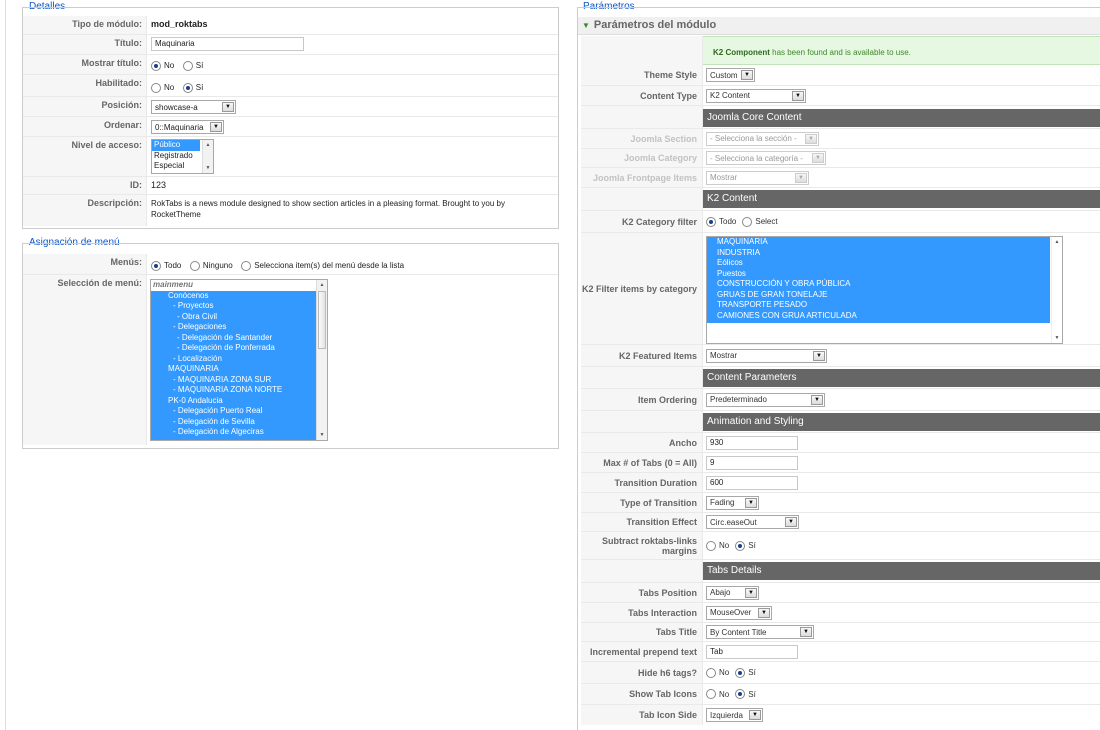 The height and width of the screenshot is (730, 1100). What do you see at coordinates (156, 65) in the screenshot?
I see `mostrar-no-radio` at bounding box center [156, 65].